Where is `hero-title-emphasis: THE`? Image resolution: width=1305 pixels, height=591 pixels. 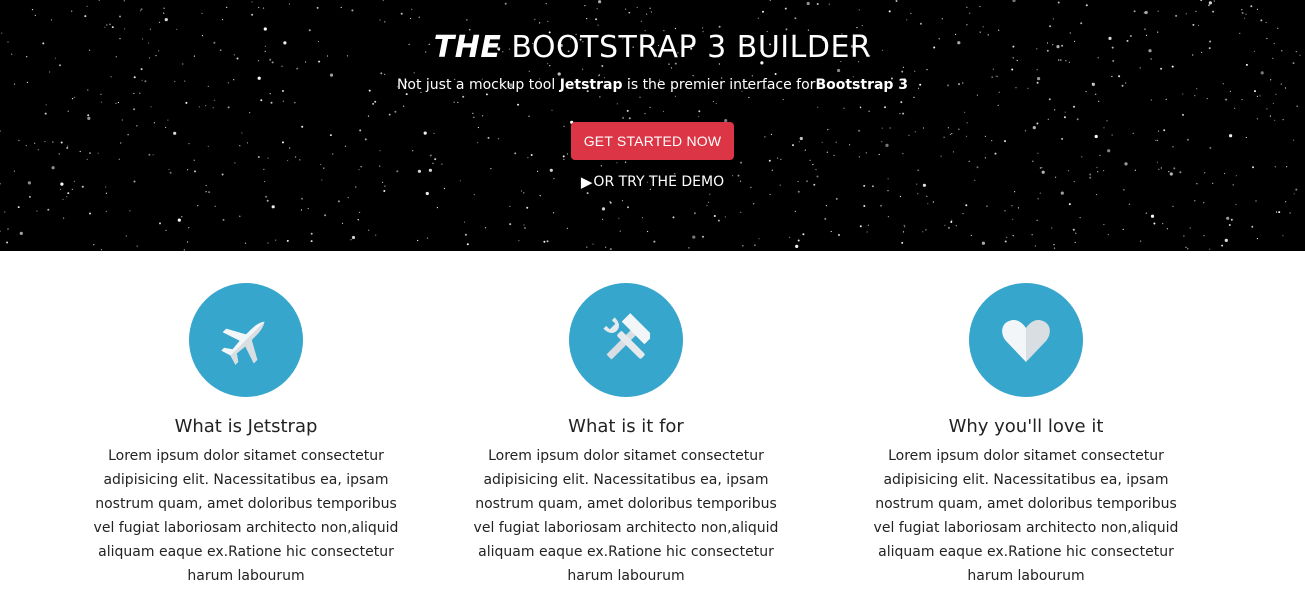 hero-title-emphasis: THE is located at coordinates (467, 47).